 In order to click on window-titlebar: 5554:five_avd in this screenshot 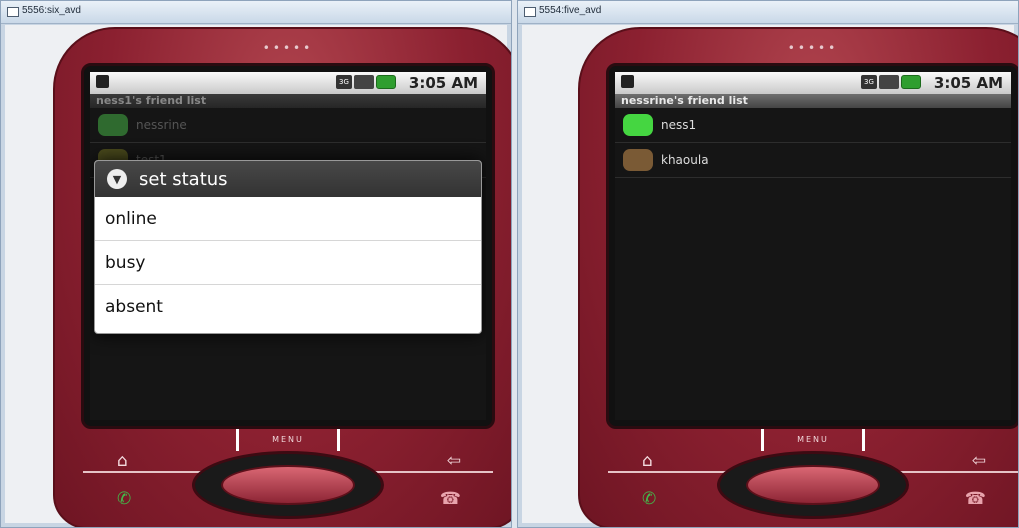, I will do `click(768, 12)`.